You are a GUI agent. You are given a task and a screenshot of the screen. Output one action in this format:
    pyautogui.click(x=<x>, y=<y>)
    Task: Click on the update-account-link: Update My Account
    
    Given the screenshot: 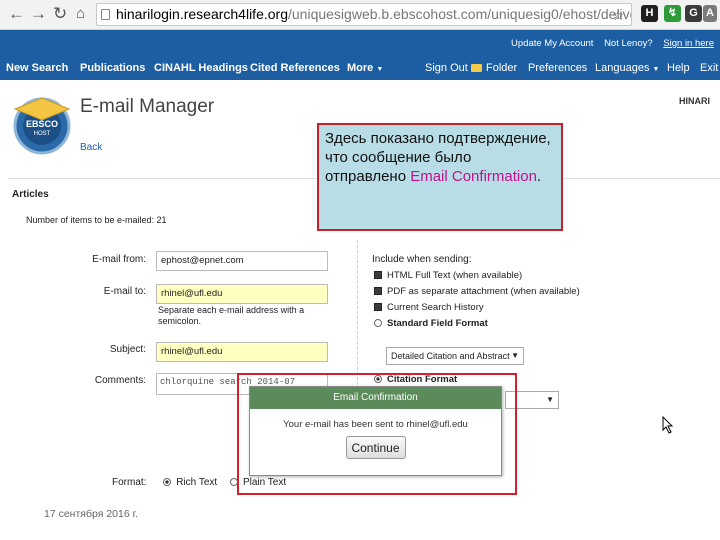 What is the action you would take?
    pyautogui.click(x=552, y=43)
    